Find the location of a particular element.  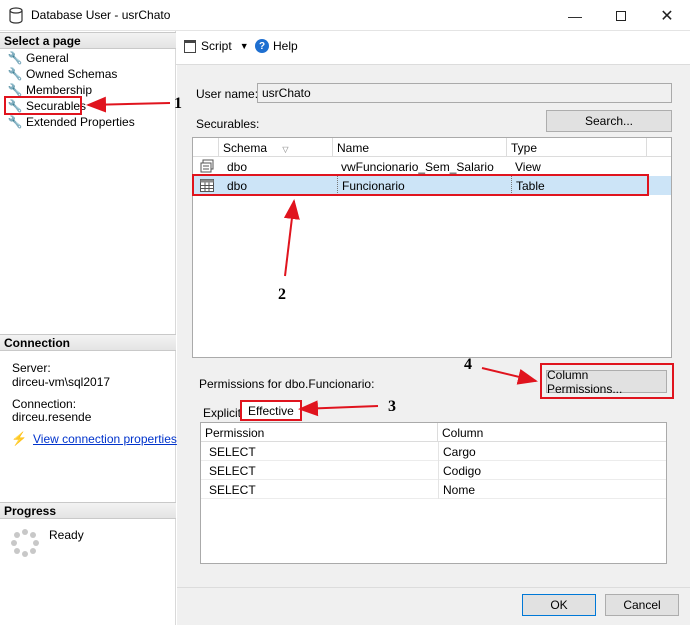

annotation-number-1: 1 is located at coordinates (178, 103).